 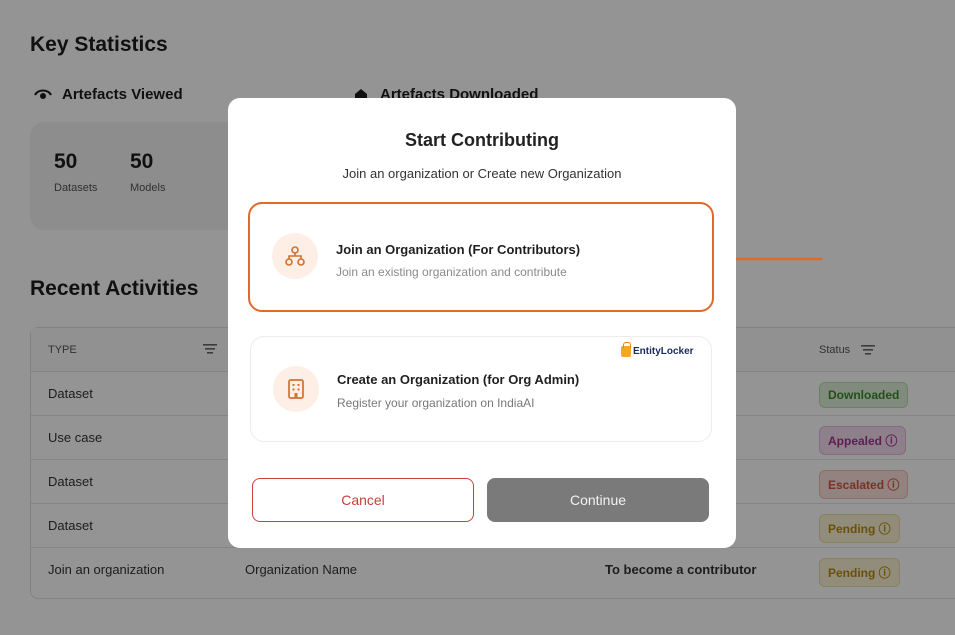 What do you see at coordinates (626, 349) in the screenshot?
I see `lock-icon` at bounding box center [626, 349].